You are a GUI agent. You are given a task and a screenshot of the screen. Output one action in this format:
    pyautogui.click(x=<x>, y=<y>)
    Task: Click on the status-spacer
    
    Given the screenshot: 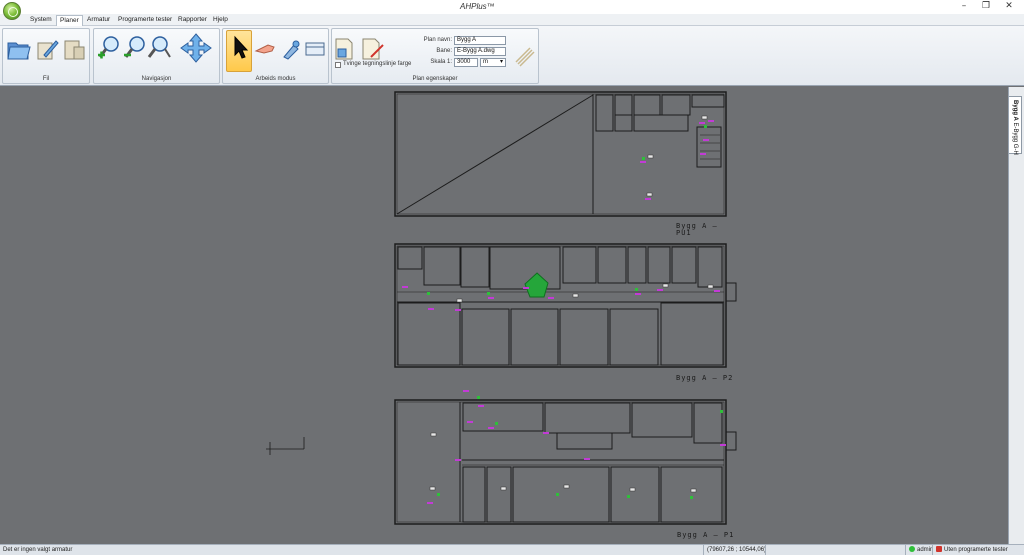 What is the action you would take?
    pyautogui.click(x=835, y=550)
    